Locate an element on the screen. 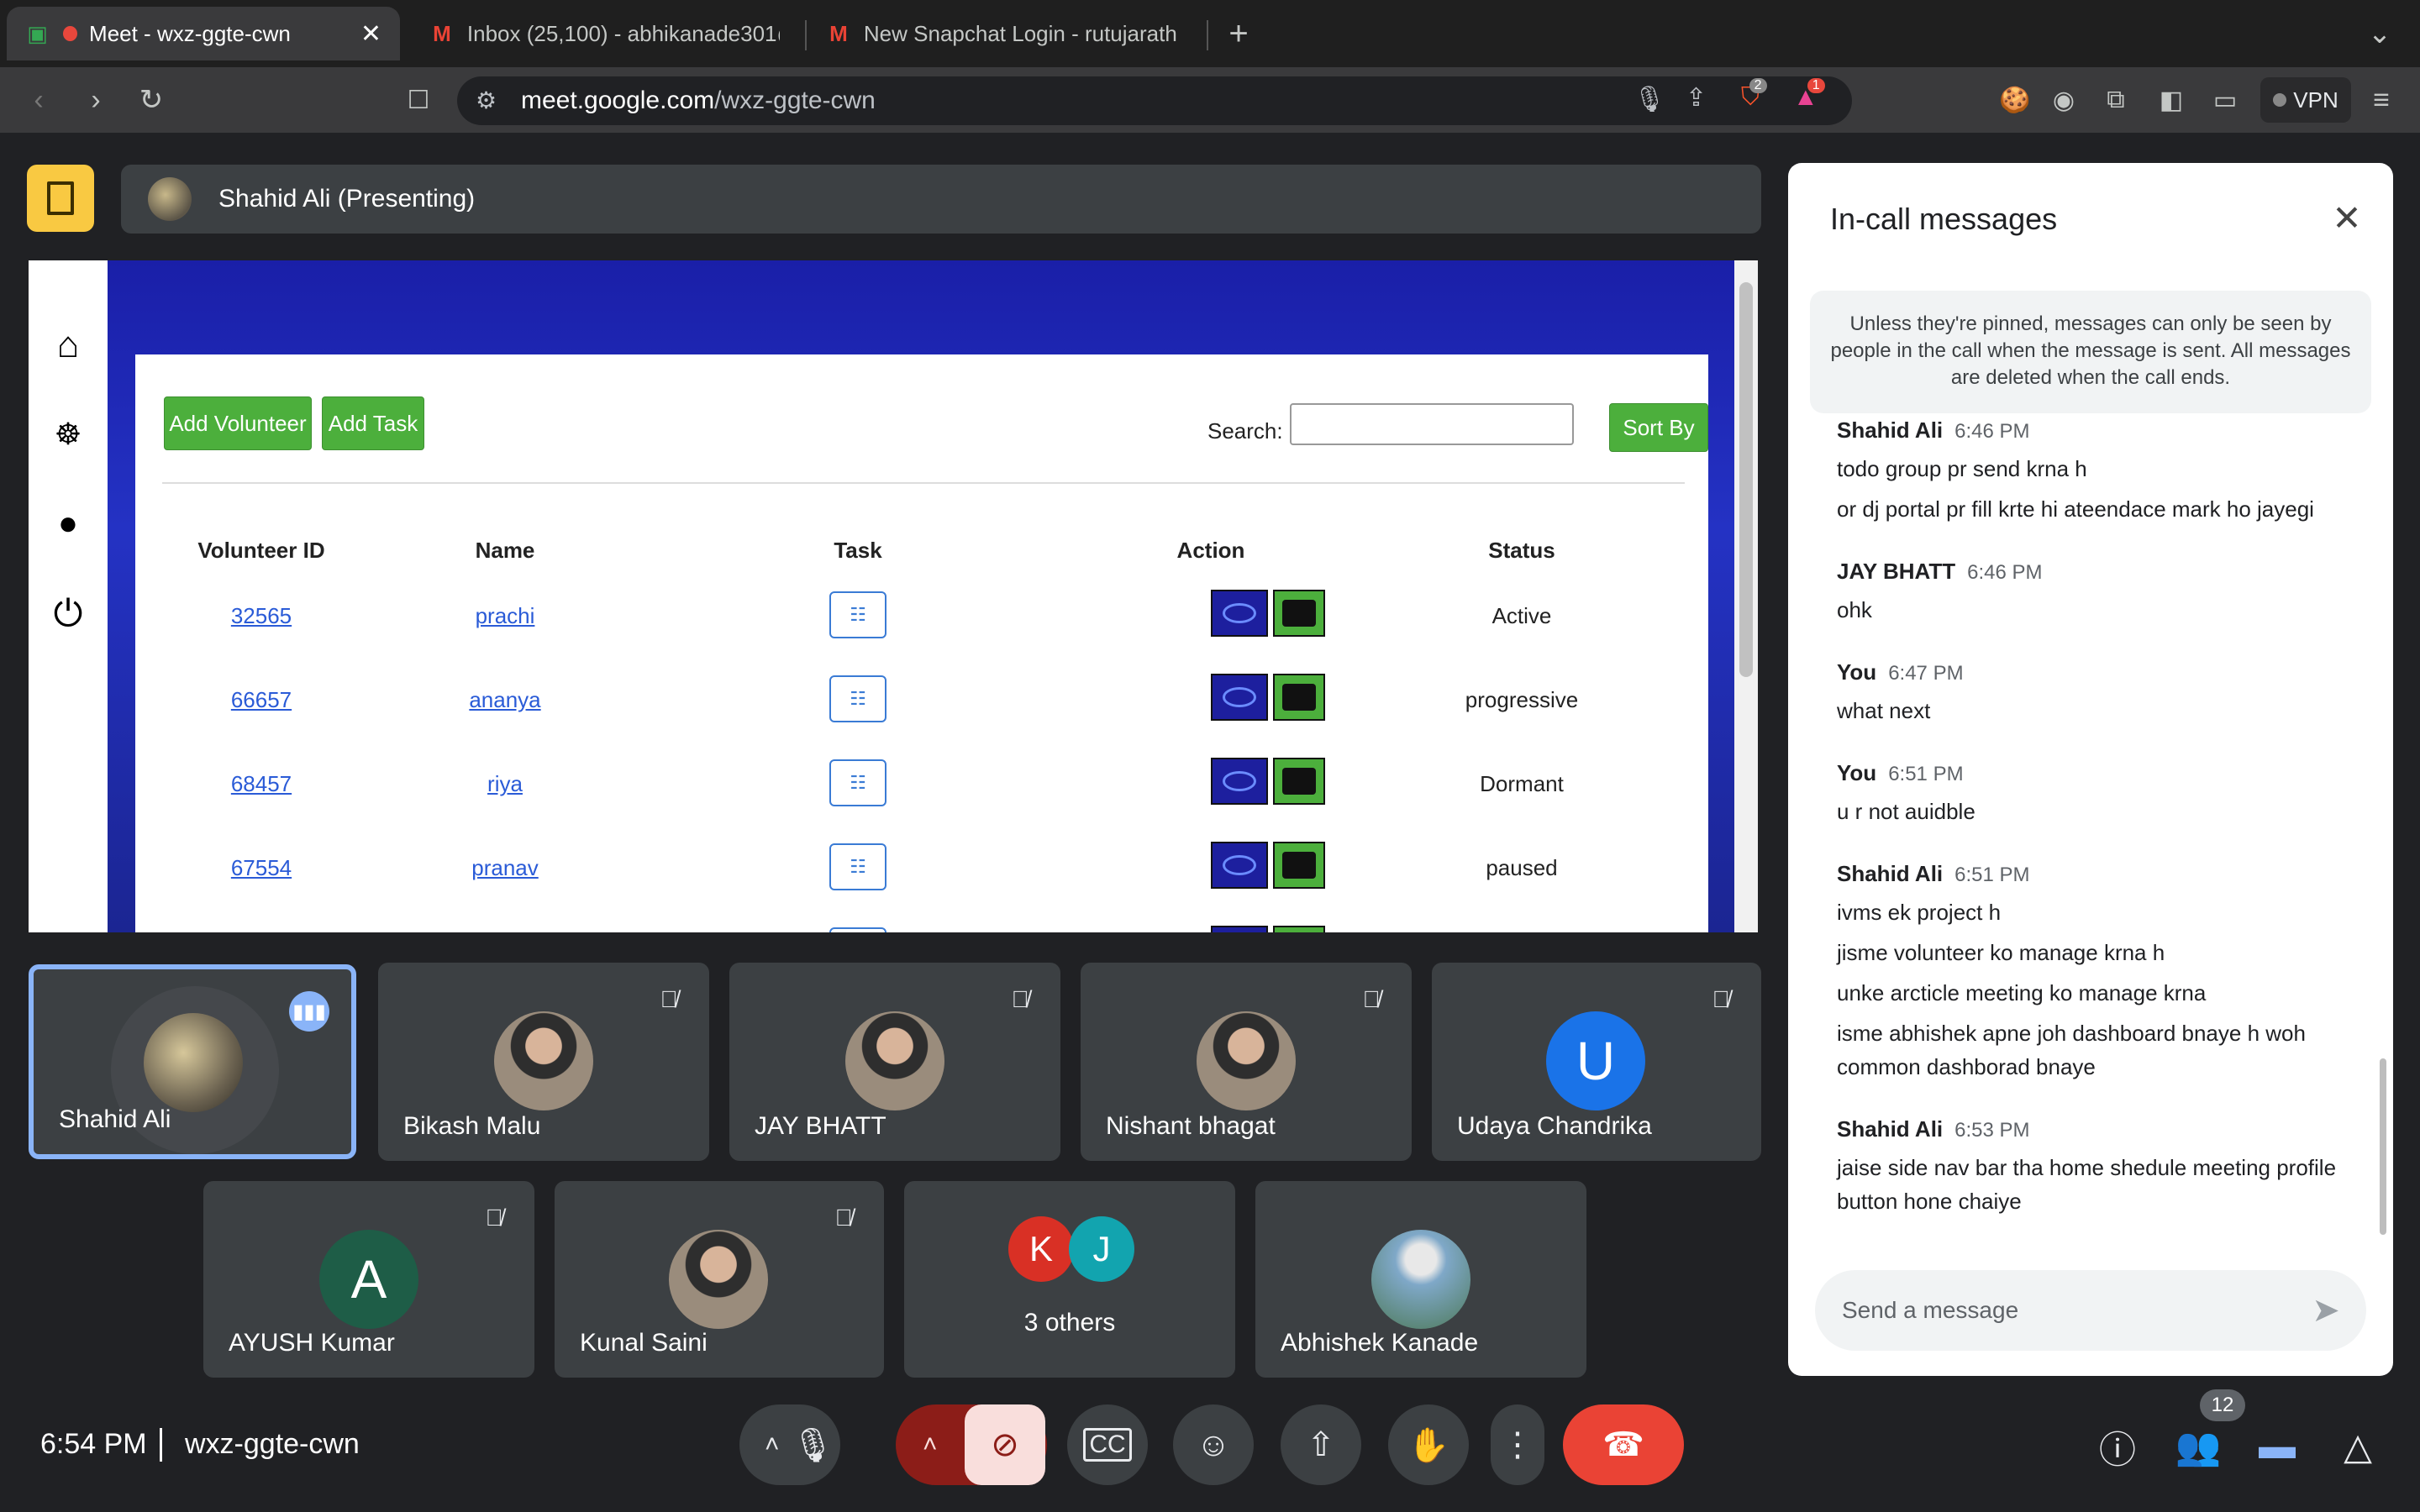 Image resolution: width=2420 pixels, height=1512 pixels. captions-button: CC is located at coordinates (1107, 1444).